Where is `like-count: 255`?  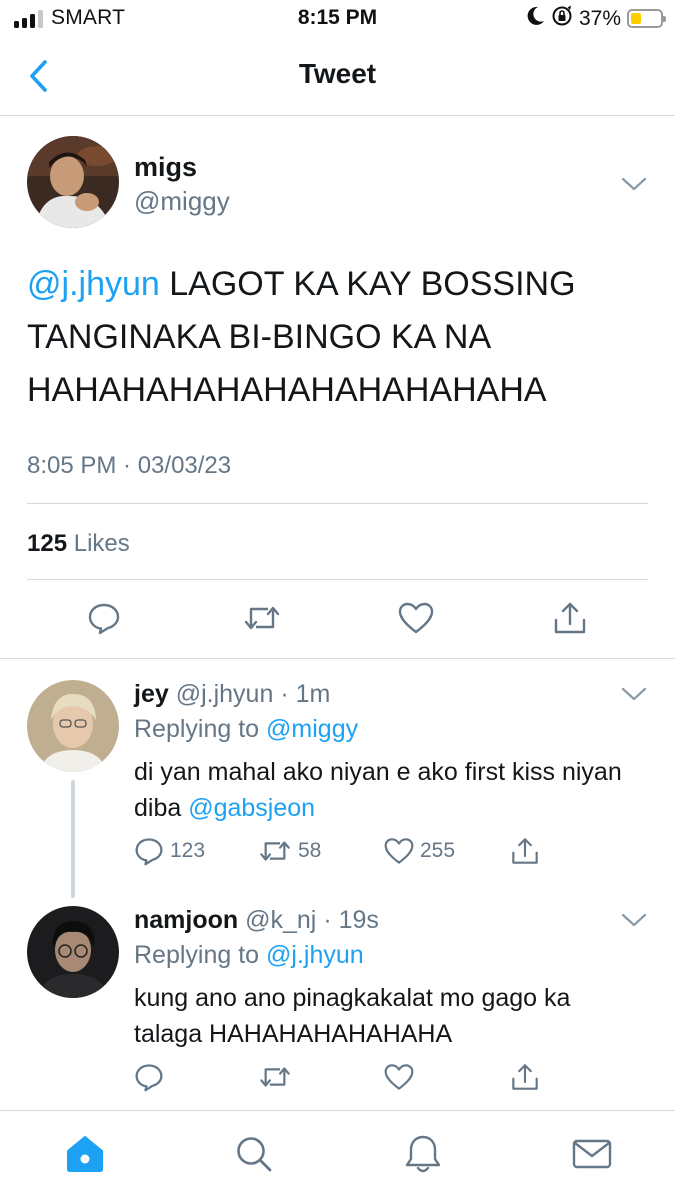
like-count: 255 is located at coordinates (438, 850).